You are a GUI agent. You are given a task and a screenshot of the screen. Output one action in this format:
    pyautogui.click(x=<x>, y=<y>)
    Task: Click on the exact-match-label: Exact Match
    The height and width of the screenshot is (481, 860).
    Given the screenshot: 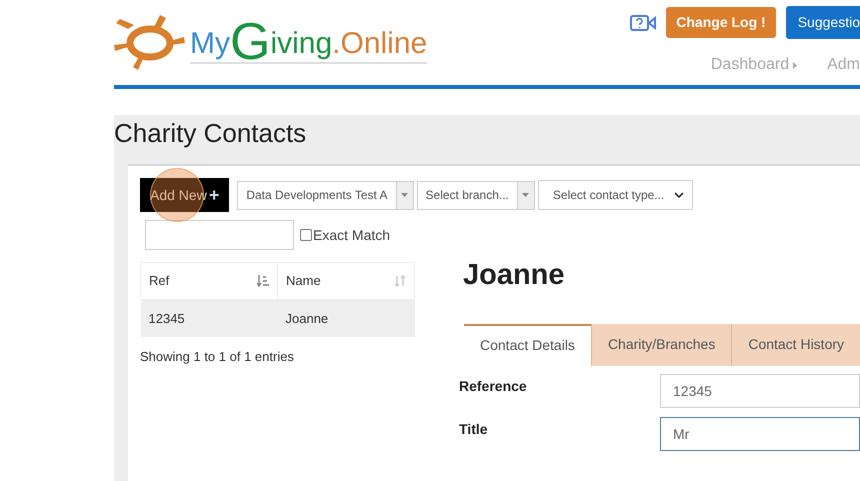 What is the action you would take?
    pyautogui.click(x=351, y=235)
    